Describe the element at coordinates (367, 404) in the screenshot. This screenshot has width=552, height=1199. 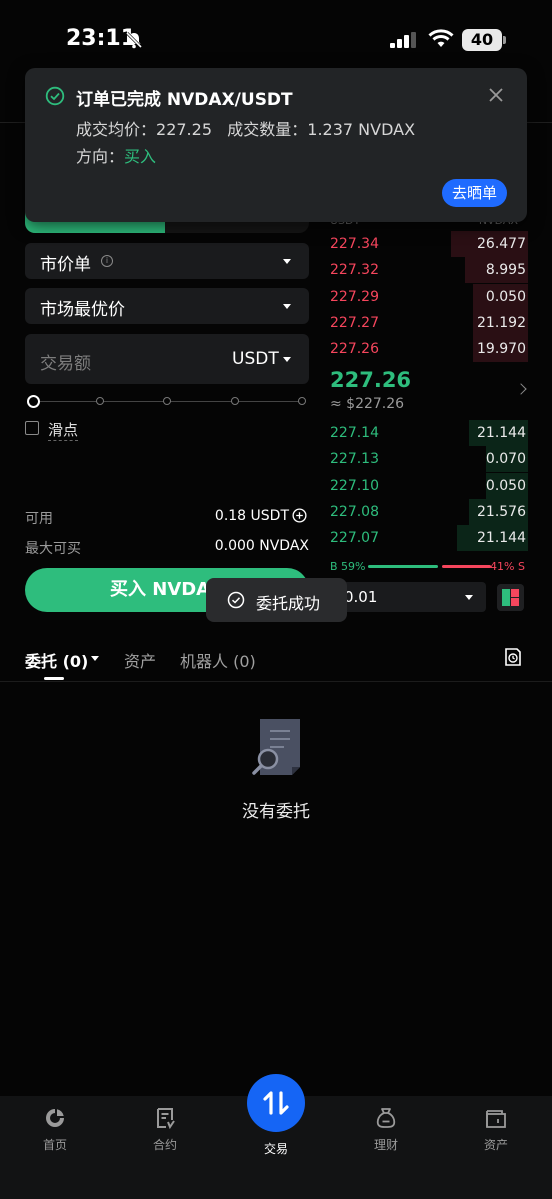
I see `last-price-fiat: ≈ $227.26` at that location.